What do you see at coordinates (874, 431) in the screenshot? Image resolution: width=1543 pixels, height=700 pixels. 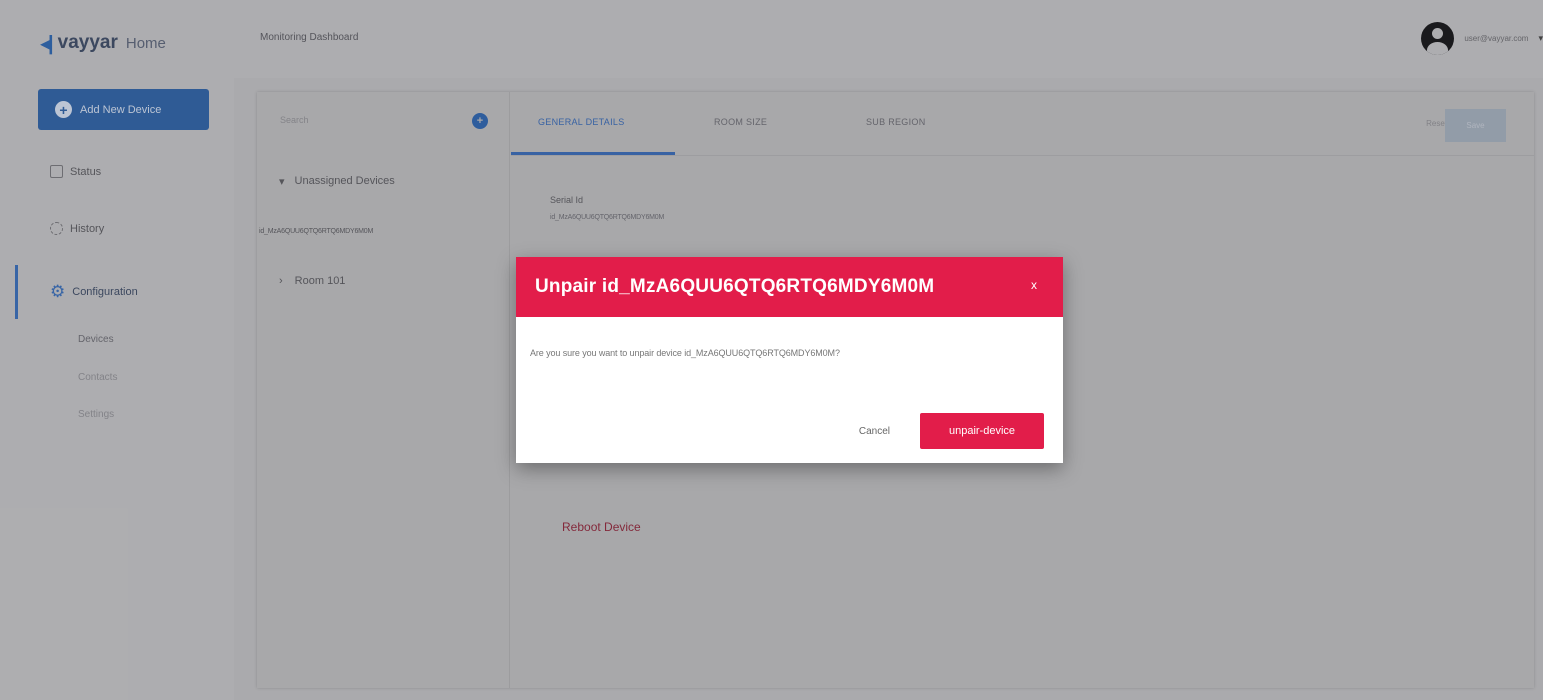 I see `cancel-button: Cancel` at bounding box center [874, 431].